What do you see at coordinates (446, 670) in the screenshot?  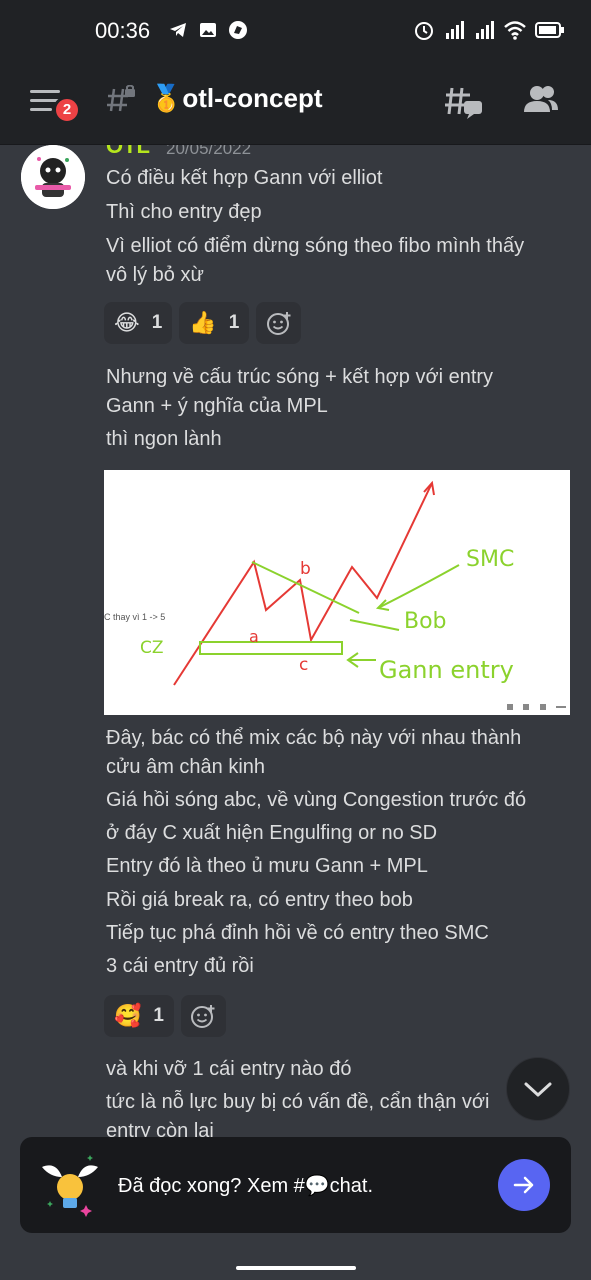 I see `label-gann-entry: Gann entry` at bounding box center [446, 670].